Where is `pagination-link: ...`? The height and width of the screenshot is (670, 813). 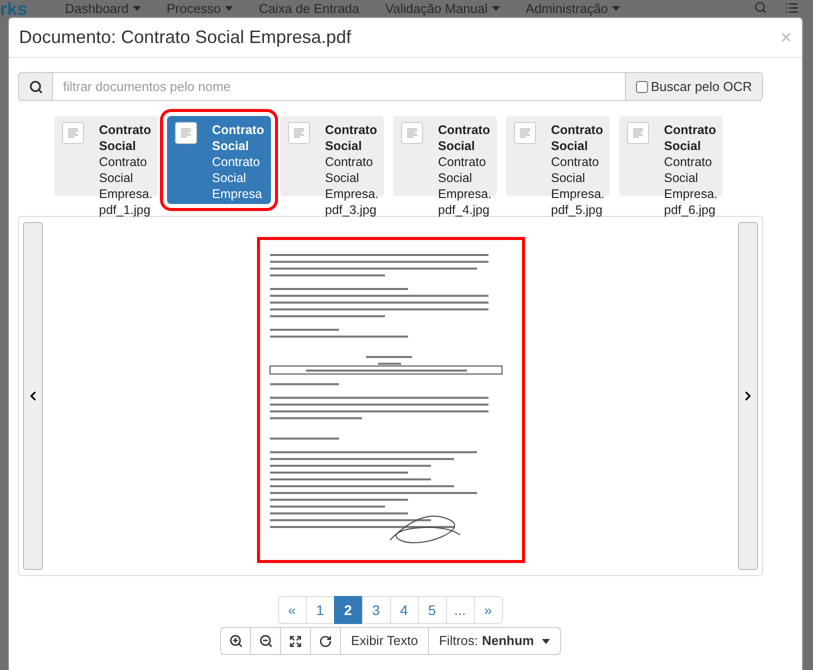 pagination-link: ... is located at coordinates (460, 610).